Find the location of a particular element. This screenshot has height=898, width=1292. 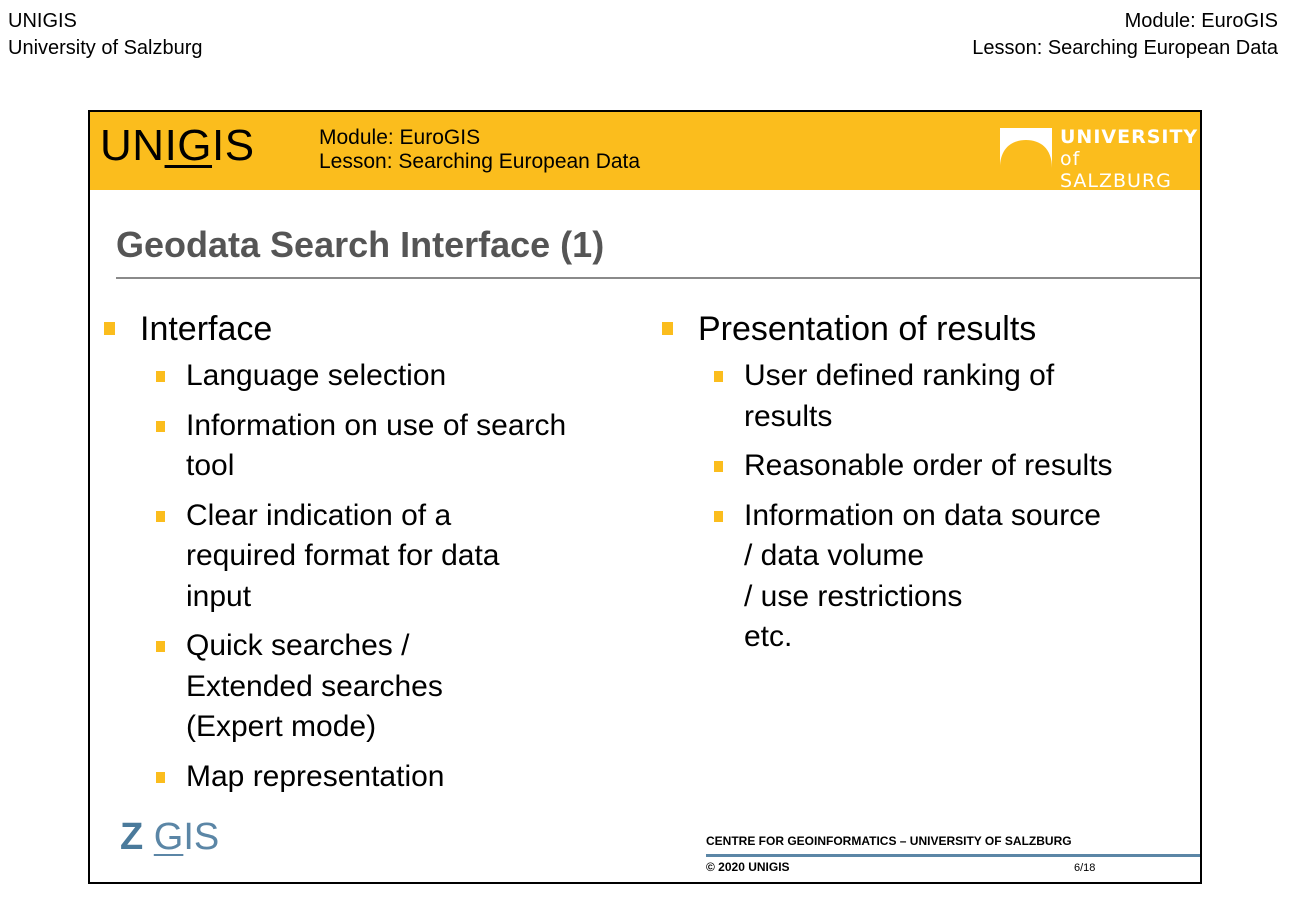

header-university: University of Salzburg is located at coordinates (105, 48).